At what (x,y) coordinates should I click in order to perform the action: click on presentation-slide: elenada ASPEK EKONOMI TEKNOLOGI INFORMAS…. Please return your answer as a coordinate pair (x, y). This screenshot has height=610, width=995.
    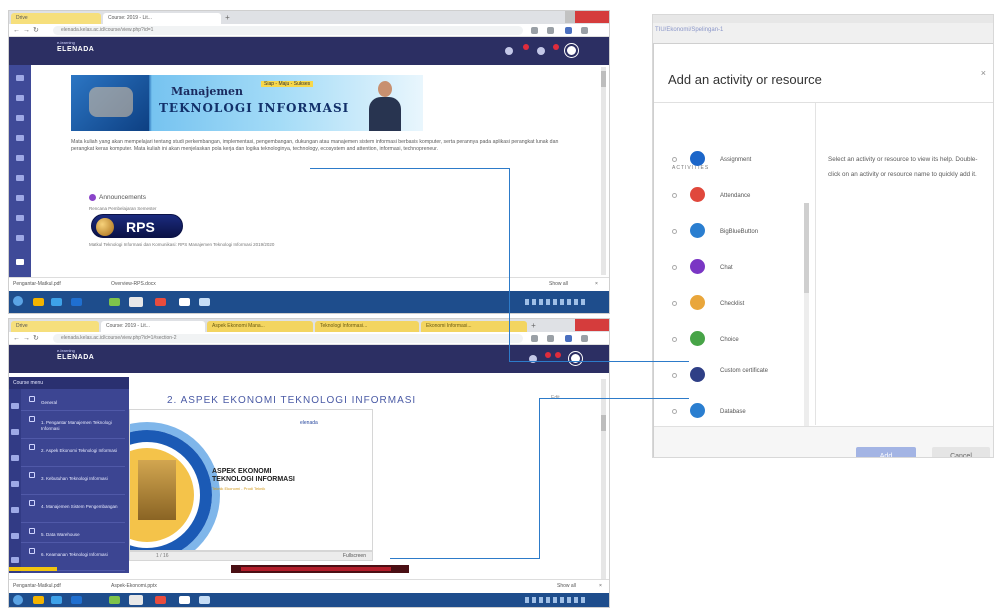
    Looking at the image, I should click on (251, 480).